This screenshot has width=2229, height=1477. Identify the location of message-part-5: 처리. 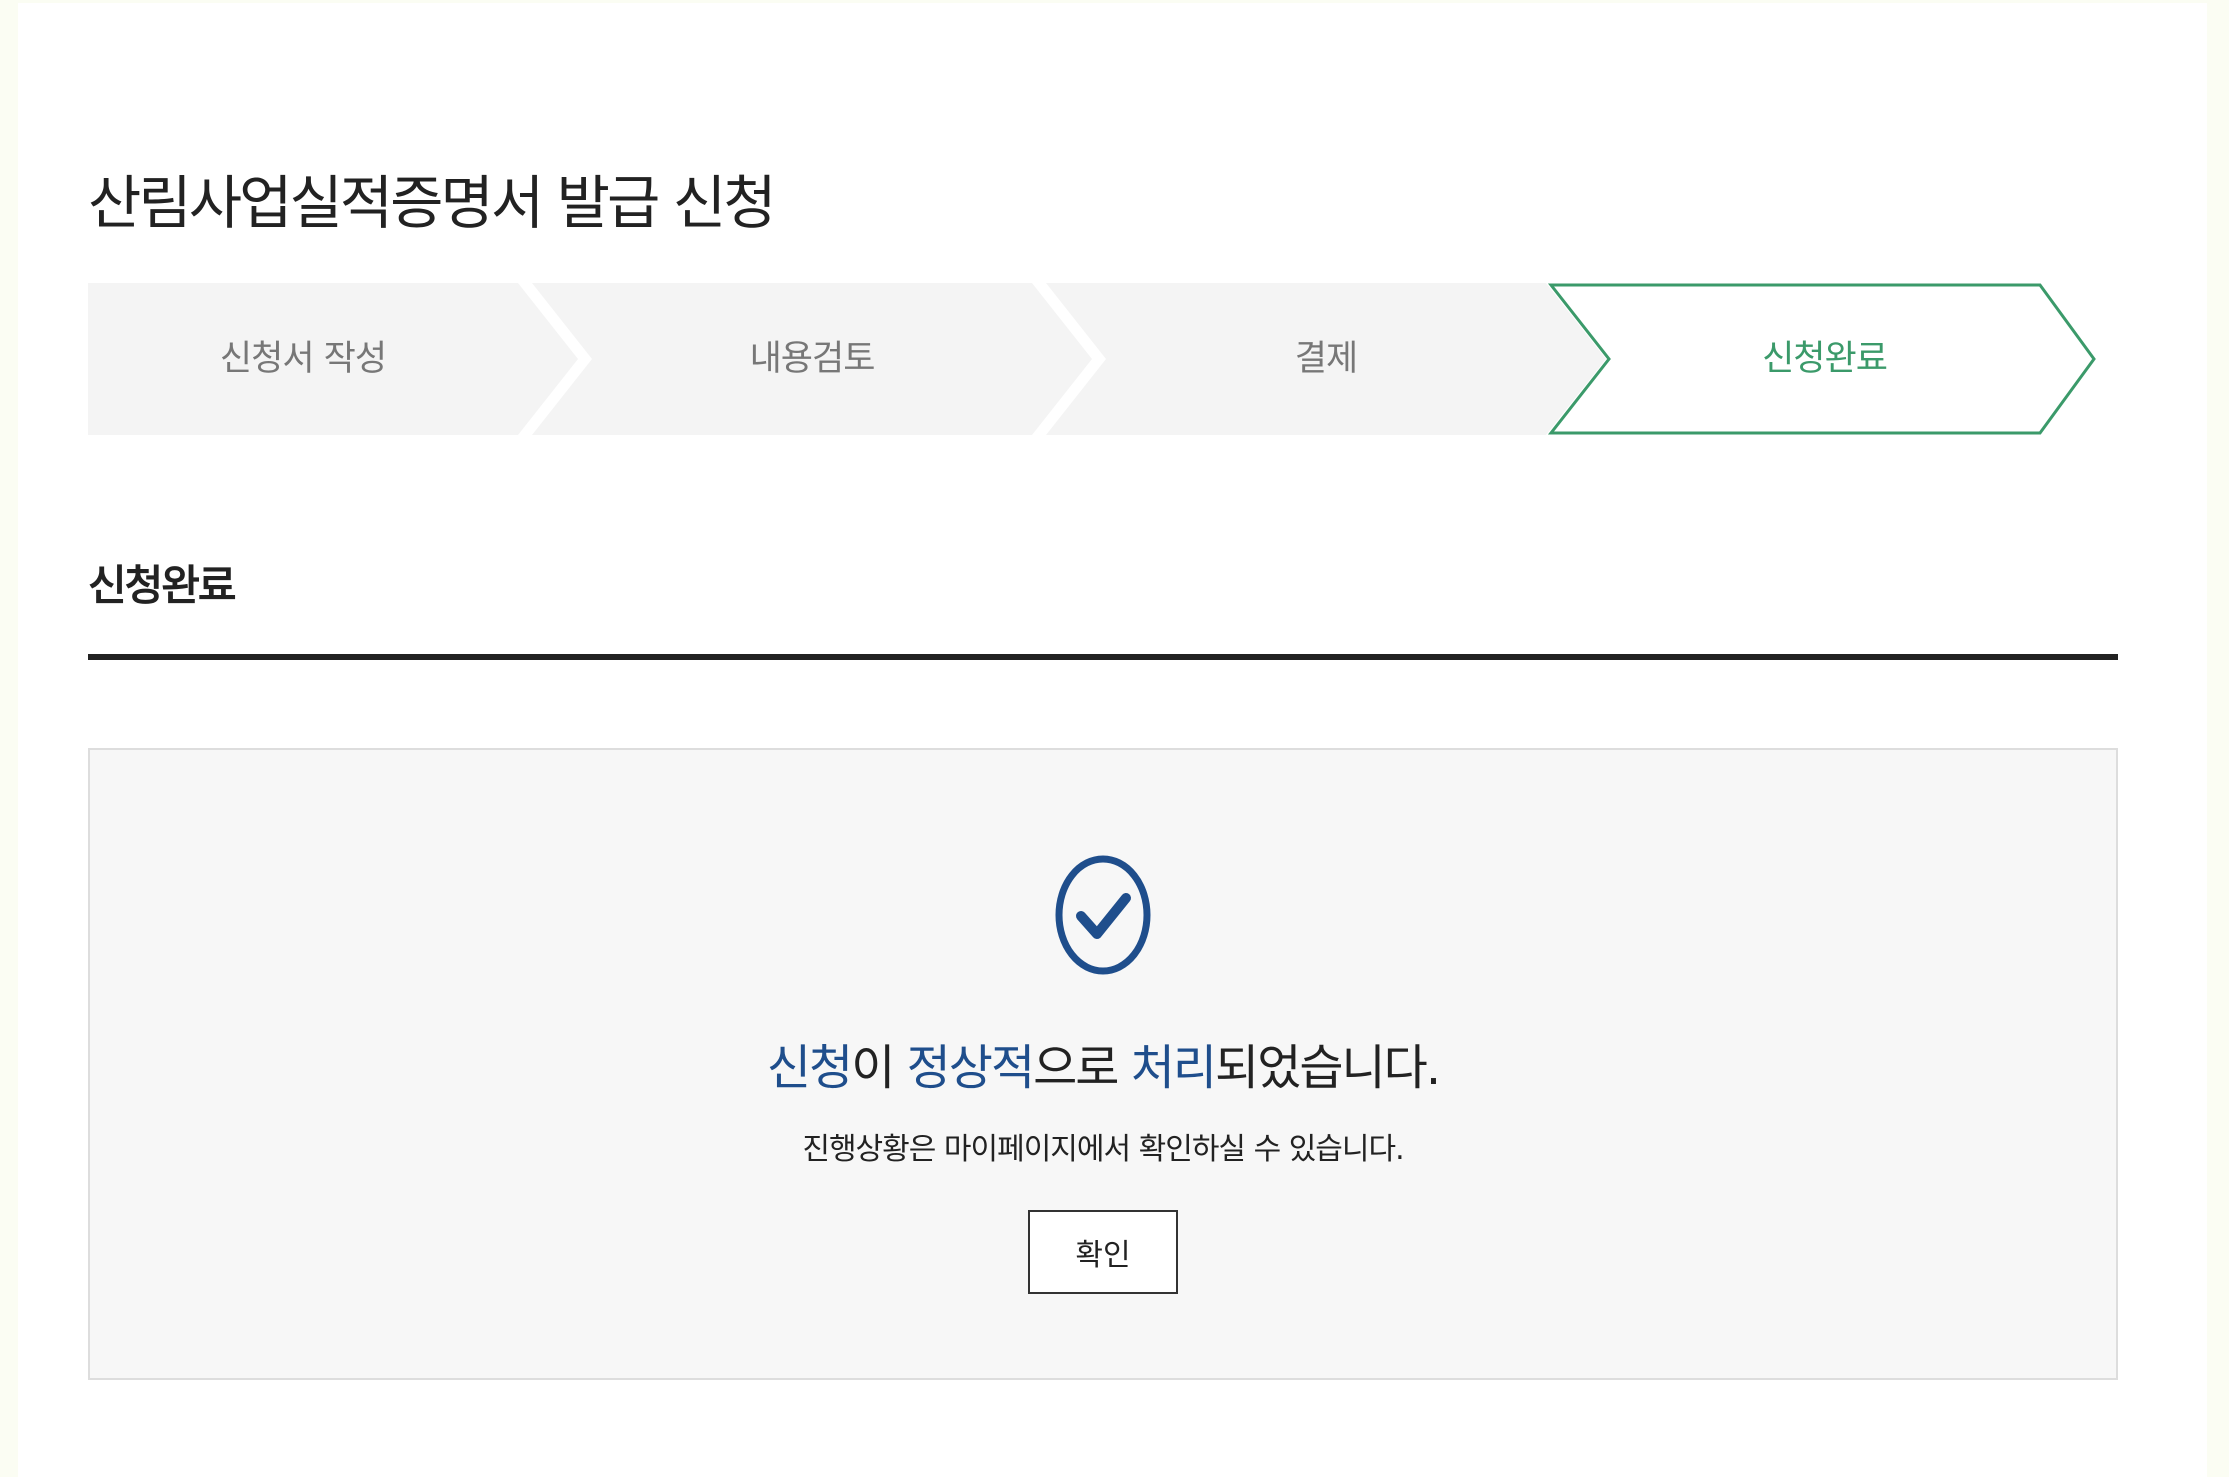
(1173, 1068).